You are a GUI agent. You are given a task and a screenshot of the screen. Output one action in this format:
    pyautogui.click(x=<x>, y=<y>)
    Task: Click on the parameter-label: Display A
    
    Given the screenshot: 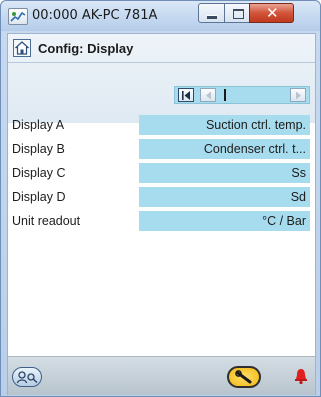 What is the action you would take?
    pyautogui.click(x=38, y=125)
    